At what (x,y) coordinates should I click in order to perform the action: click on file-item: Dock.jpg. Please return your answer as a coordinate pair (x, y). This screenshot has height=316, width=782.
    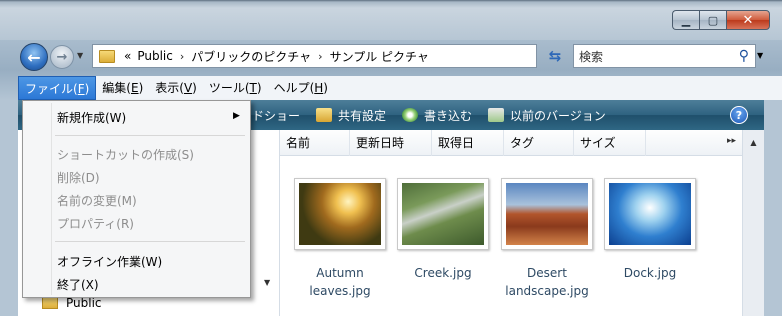
    Looking at the image, I should click on (650, 230).